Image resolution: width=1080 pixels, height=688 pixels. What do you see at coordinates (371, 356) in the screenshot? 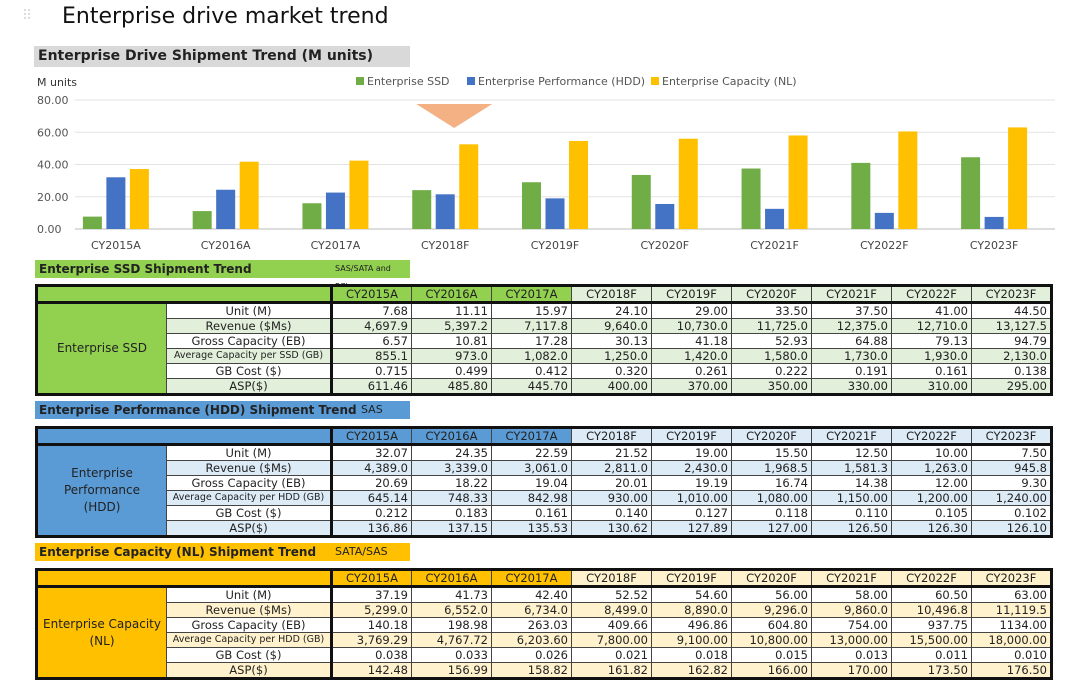
I see `value-cell: 855.1` at bounding box center [371, 356].